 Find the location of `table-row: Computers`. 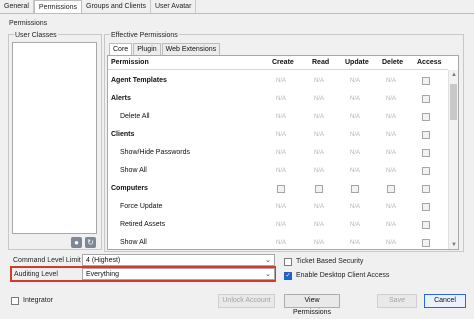

table-row: Computers is located at coordinates (278, 189).